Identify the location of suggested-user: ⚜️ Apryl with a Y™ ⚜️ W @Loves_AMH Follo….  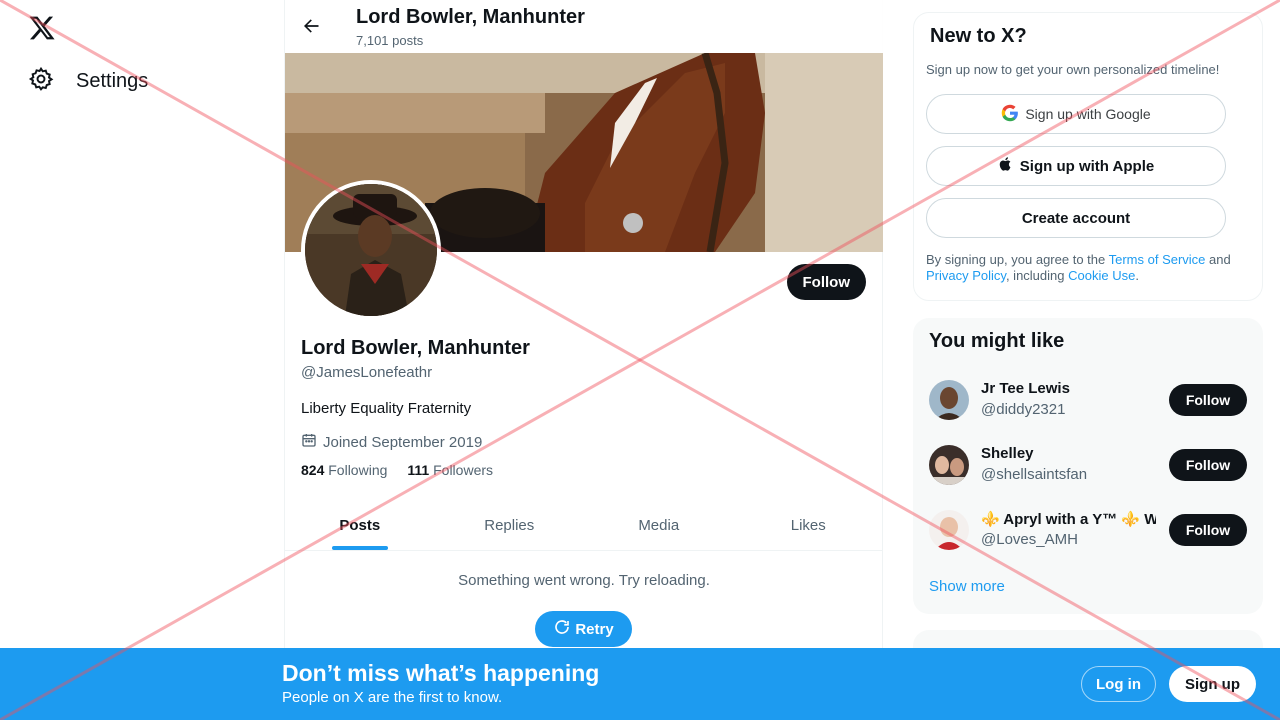
(1088, 540).